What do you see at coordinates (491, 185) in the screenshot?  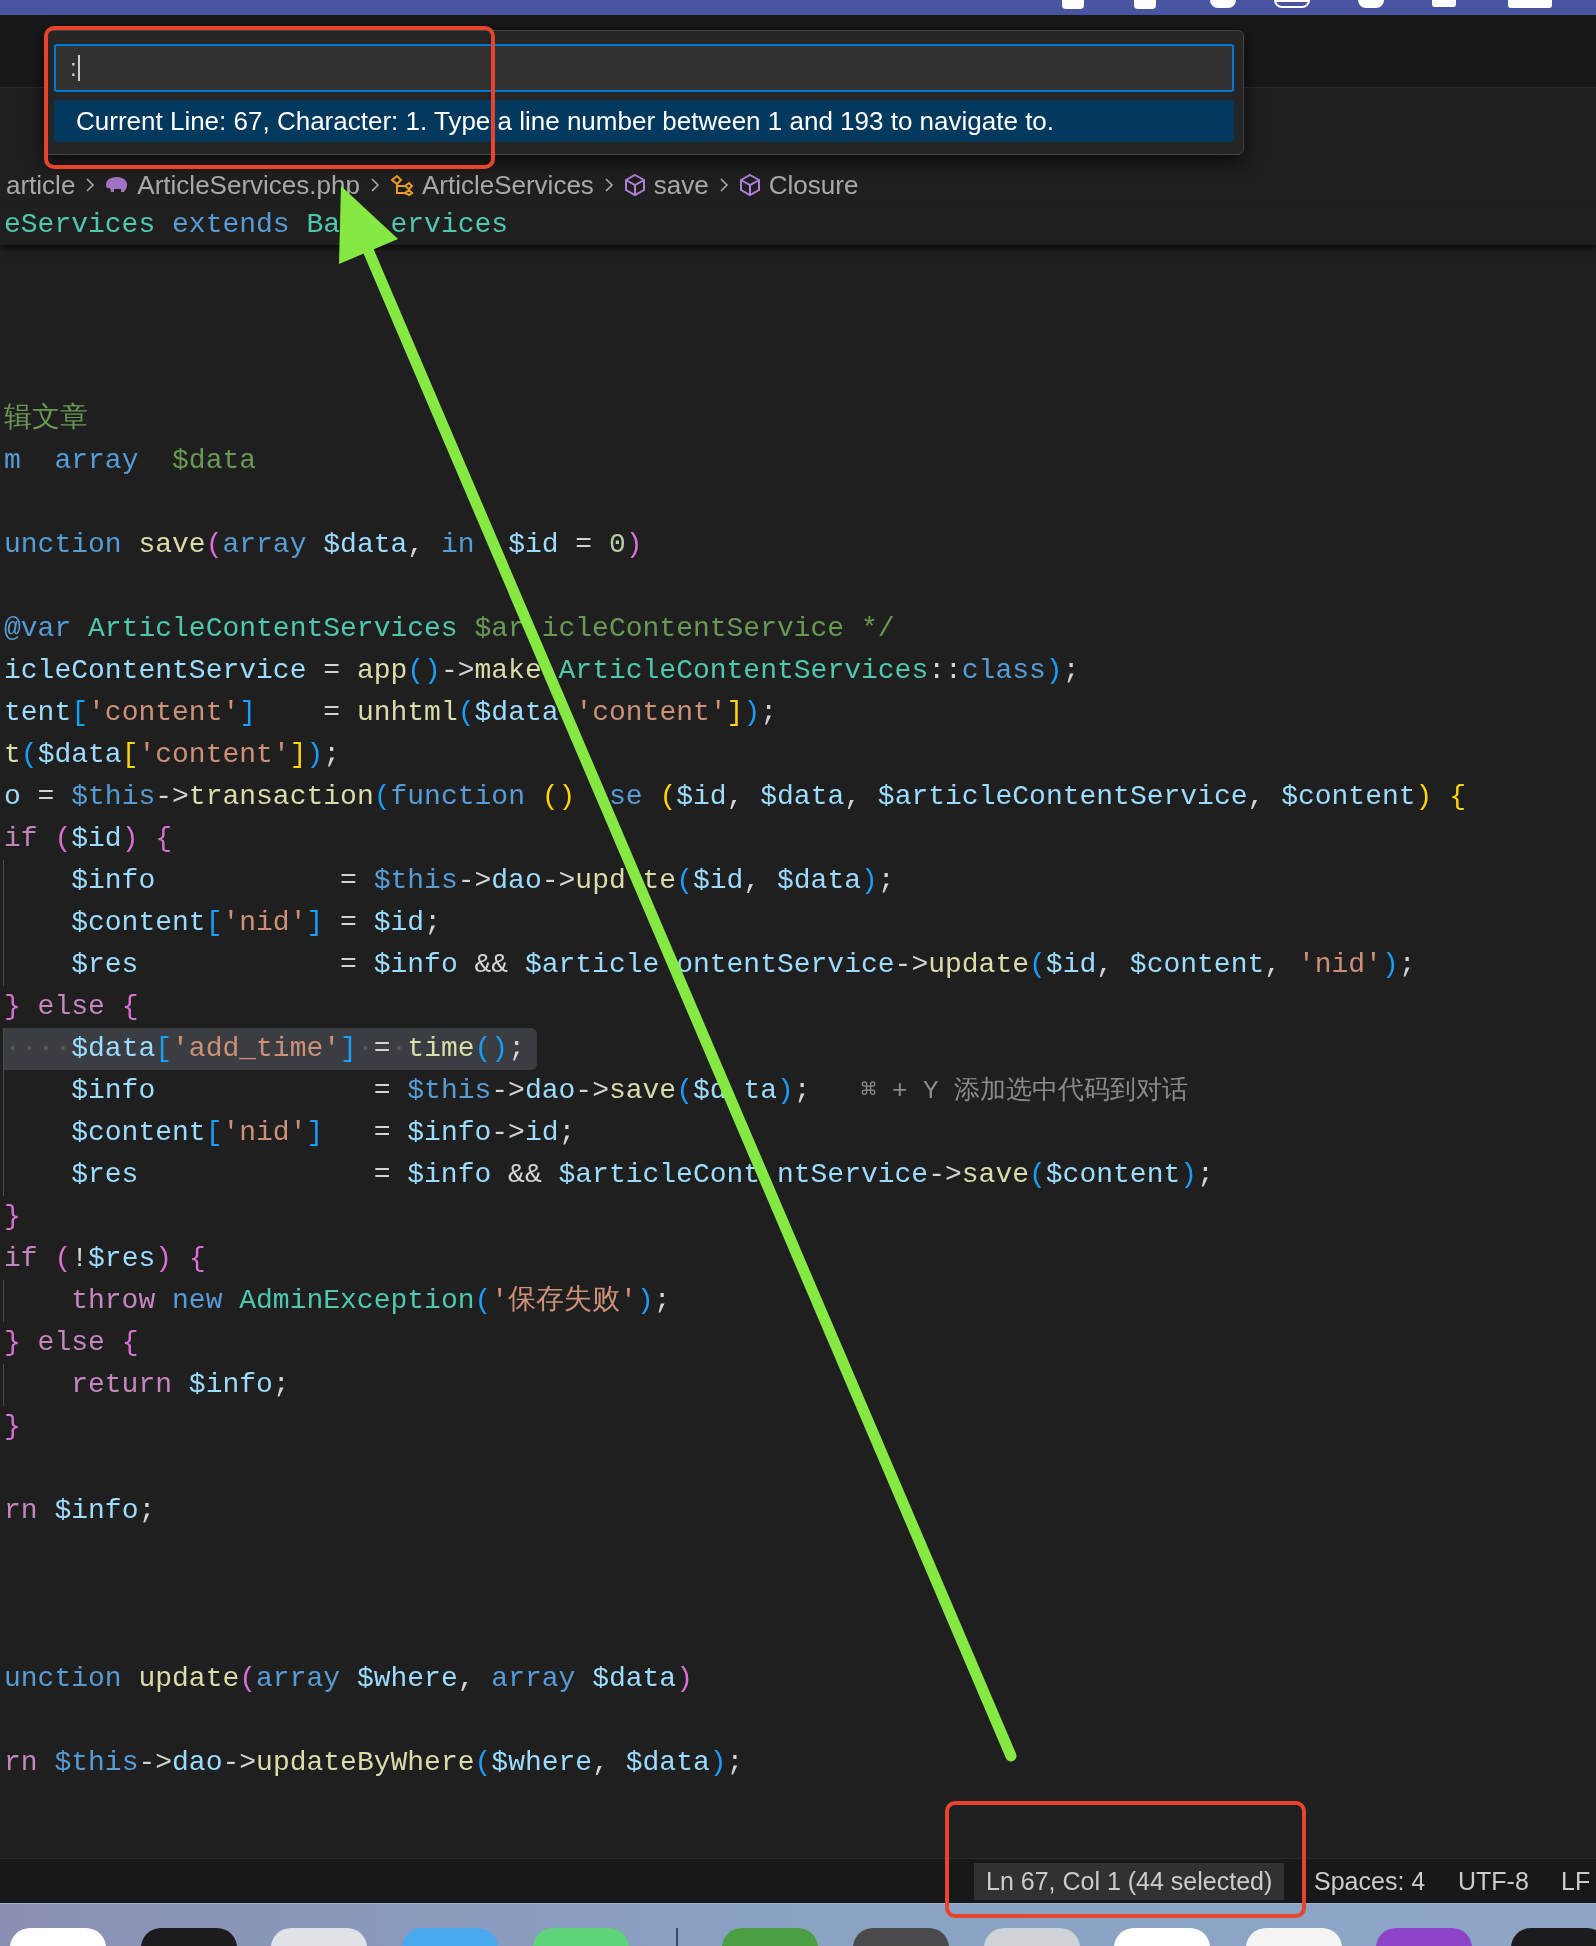 I see `breadcrumb-item: ArticleServices` at bounding box center [491, 185].